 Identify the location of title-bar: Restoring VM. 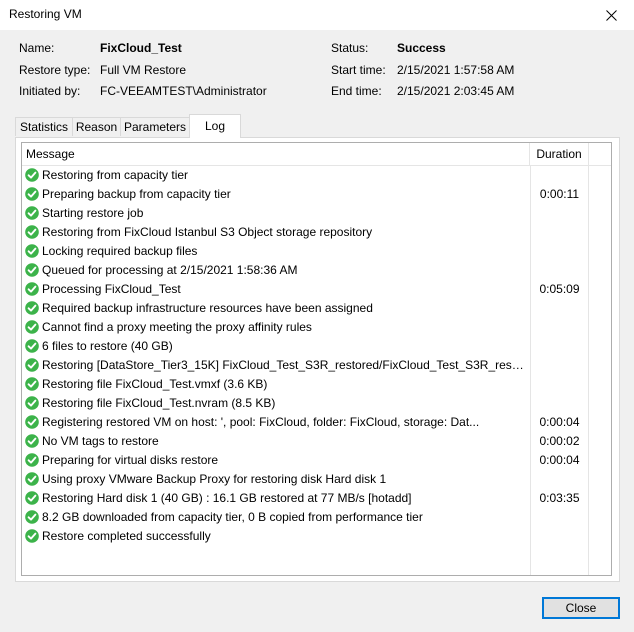
(317, 15).